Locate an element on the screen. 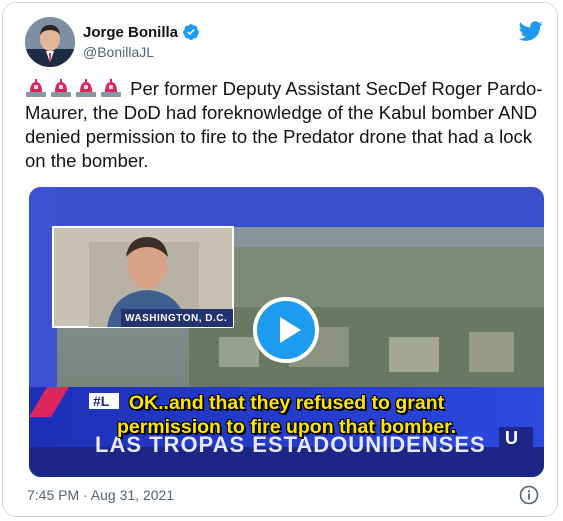 This screenshot has width=563, height=521. author-name-row: Jorge Bonilla is located at coordinates (141, 32).